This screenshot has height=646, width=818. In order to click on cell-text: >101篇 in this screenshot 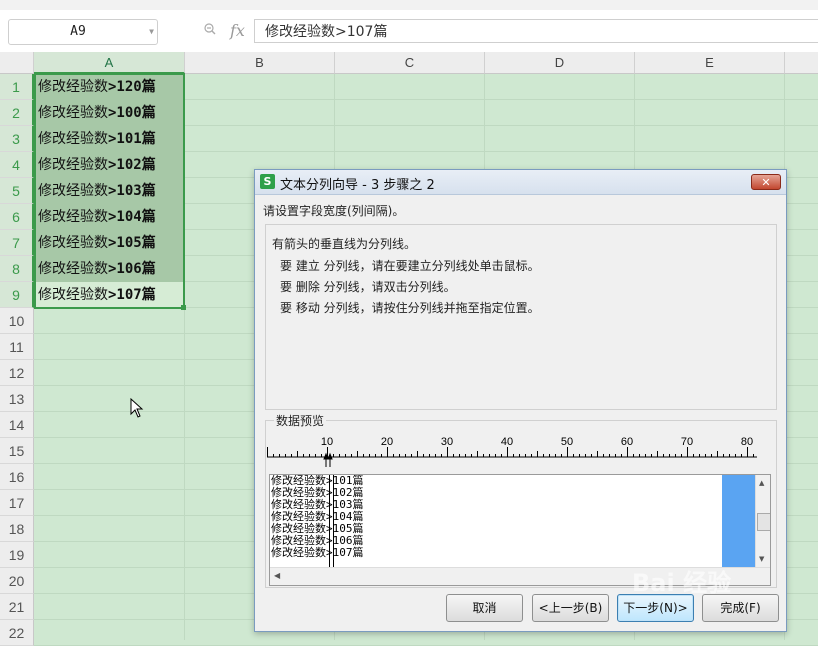, I will do `click(132, 139)`.